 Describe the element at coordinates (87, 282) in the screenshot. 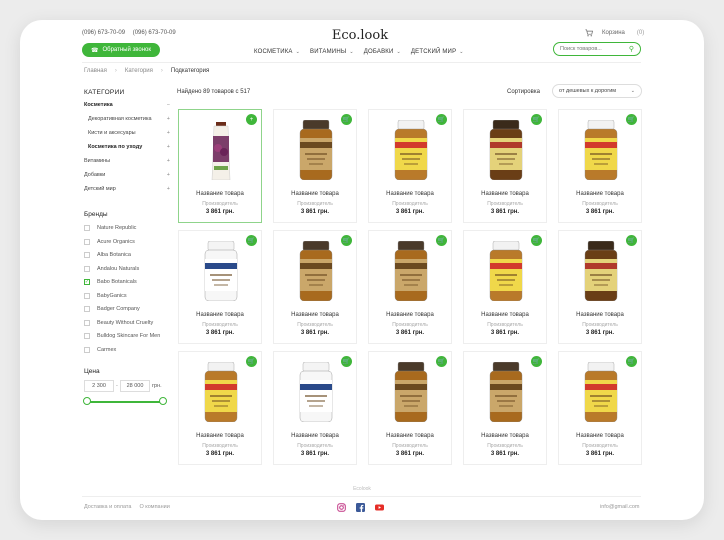

I see `checkbox-checked-icon: ✓` at that location.